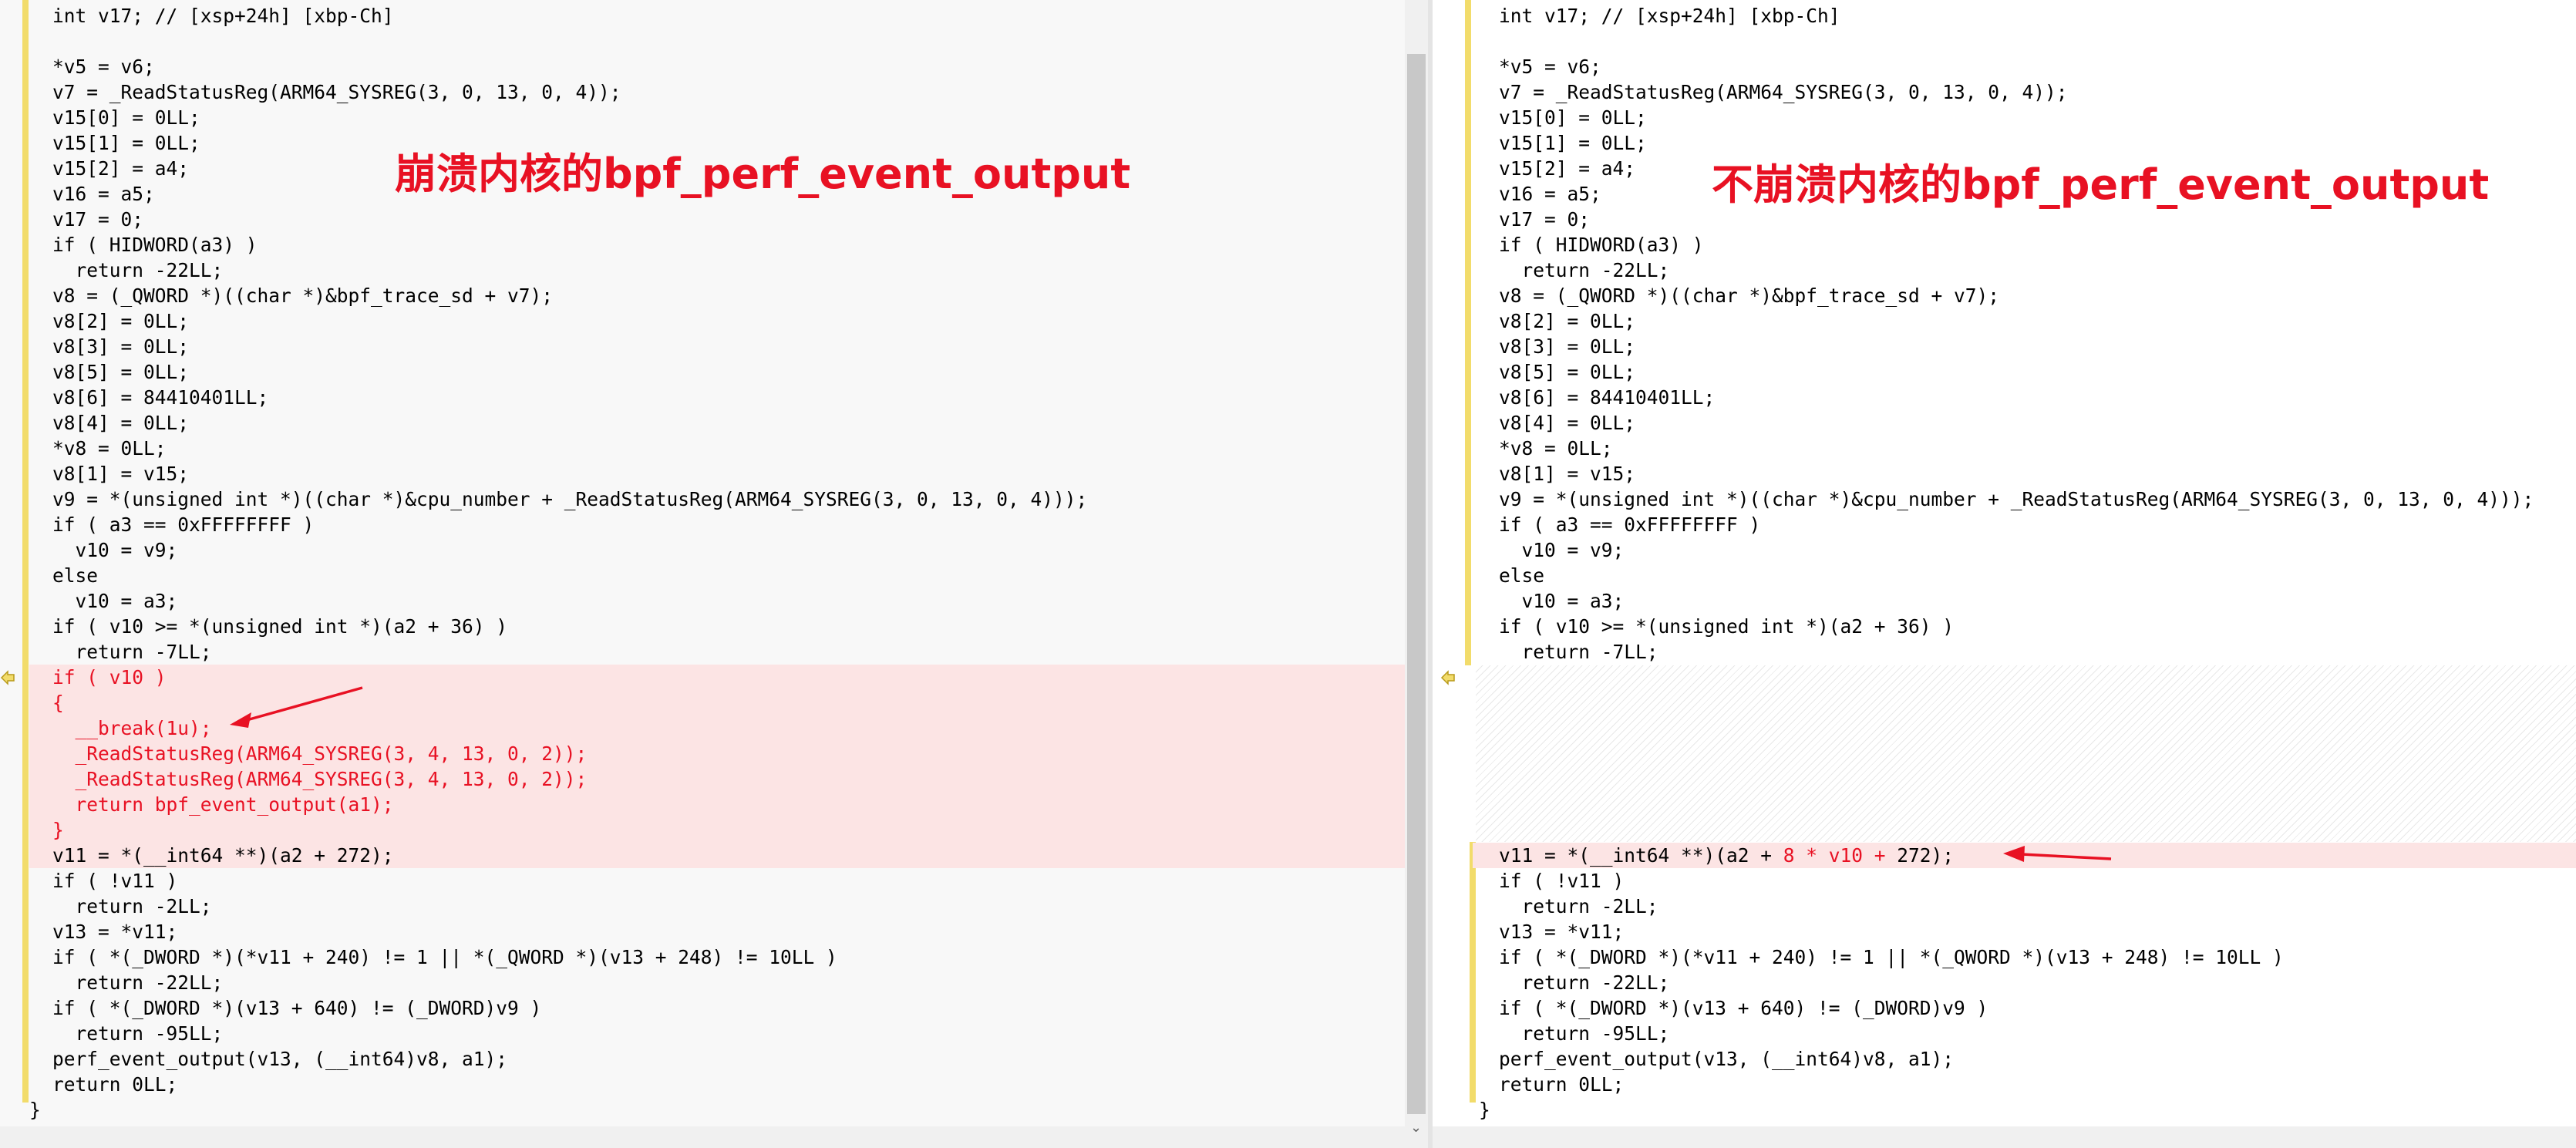 The width and height of the screenshot is (2576, 1148). Describe the element at coordinates (730, 677) in the screenshot. I see `code-line: if ( v10 )` at that location.